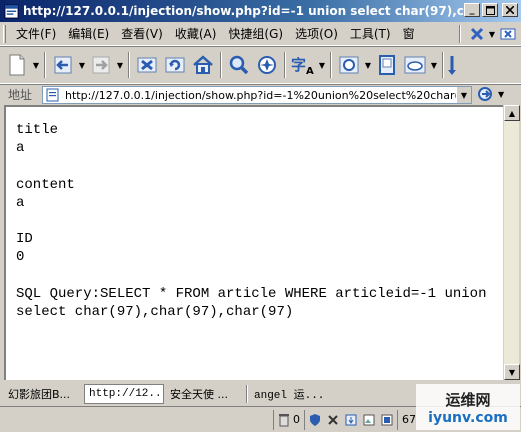  Describe the element at coordinates (512, 372) in the screenshot. I see `scroll-down-icon: ▼` at that location.